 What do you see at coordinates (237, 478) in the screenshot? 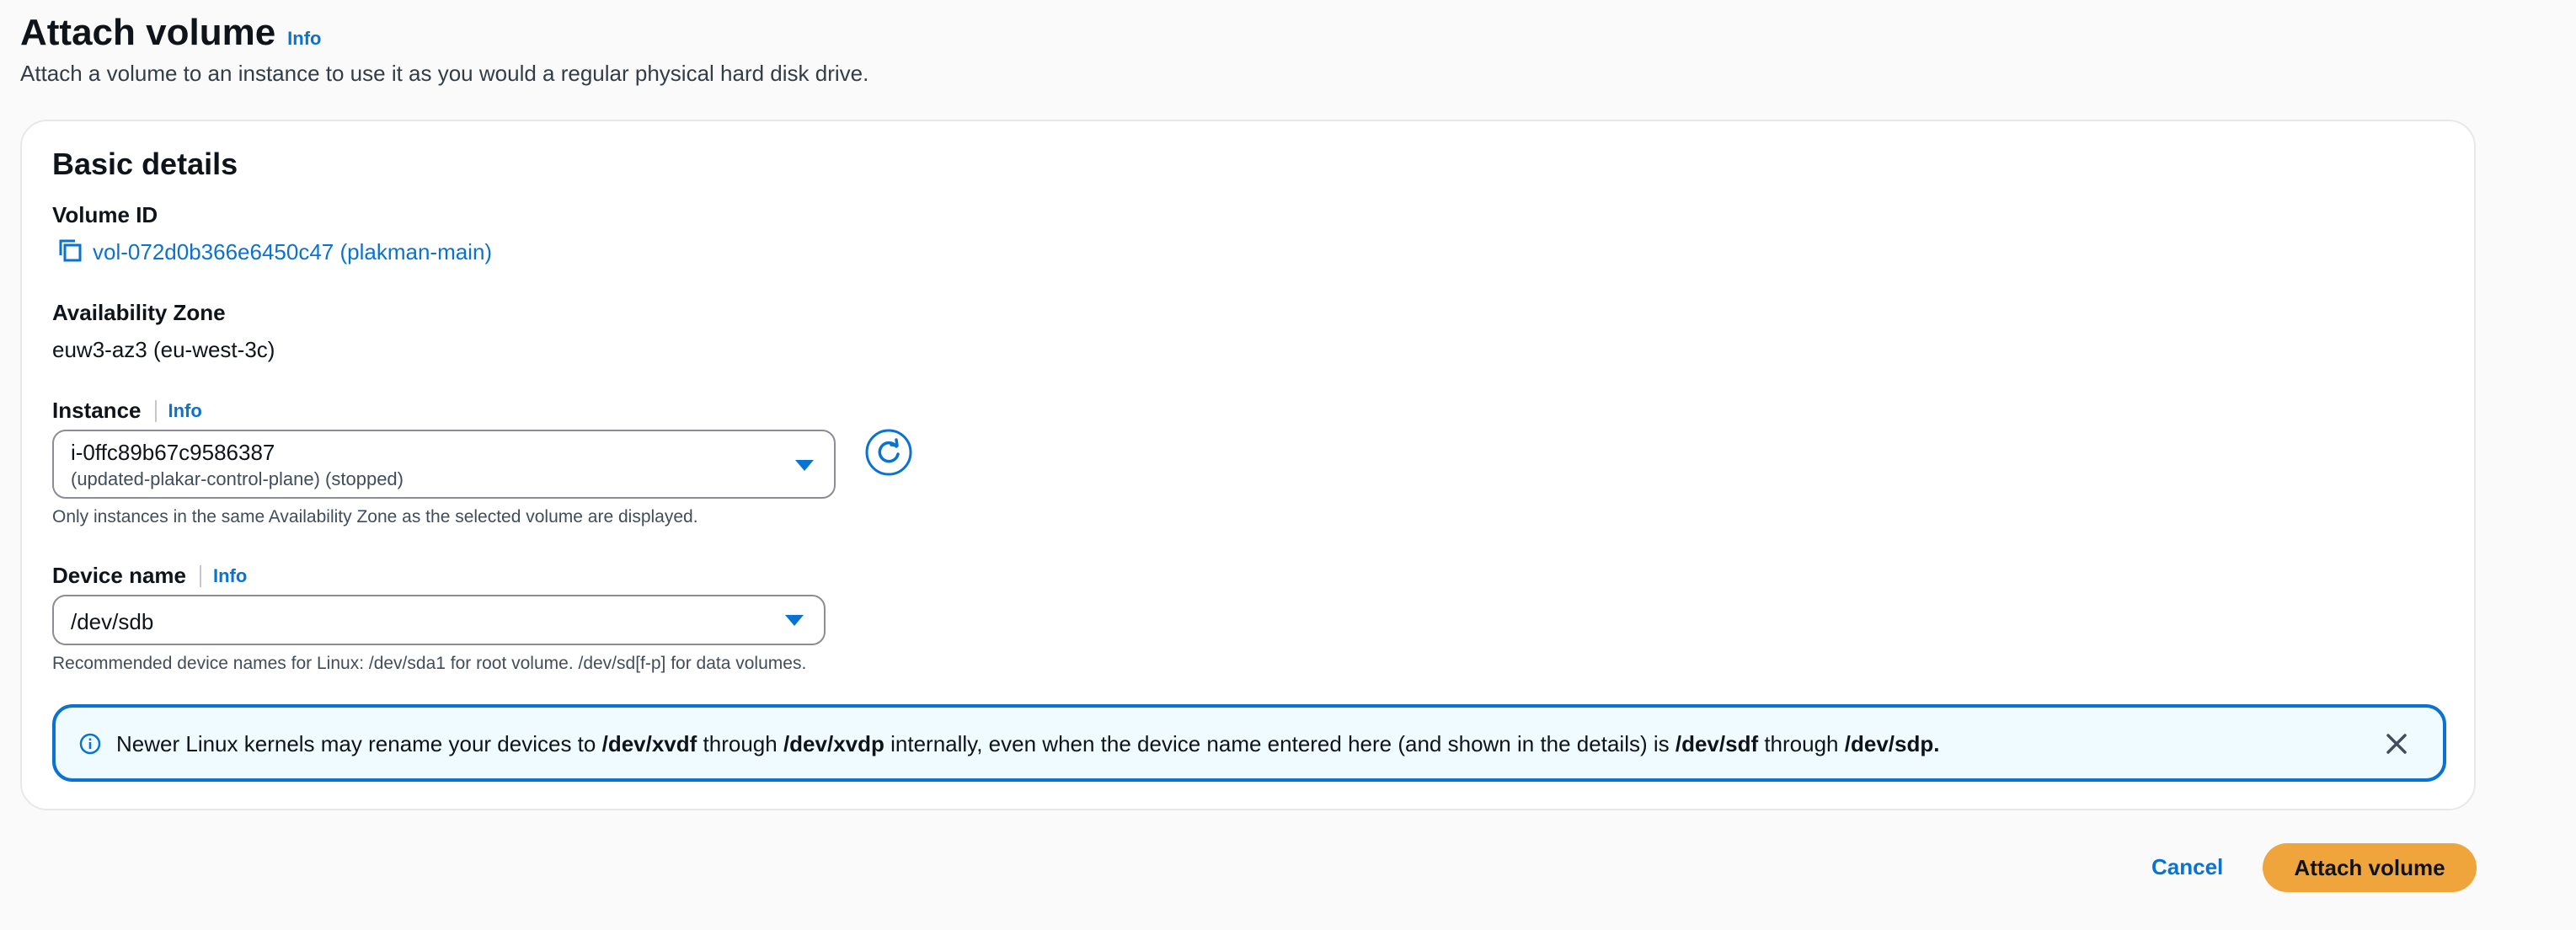
I see `instance-select-detail: (updated-plakar-control-plane) (stopped)` at bounding box center [237, 478].